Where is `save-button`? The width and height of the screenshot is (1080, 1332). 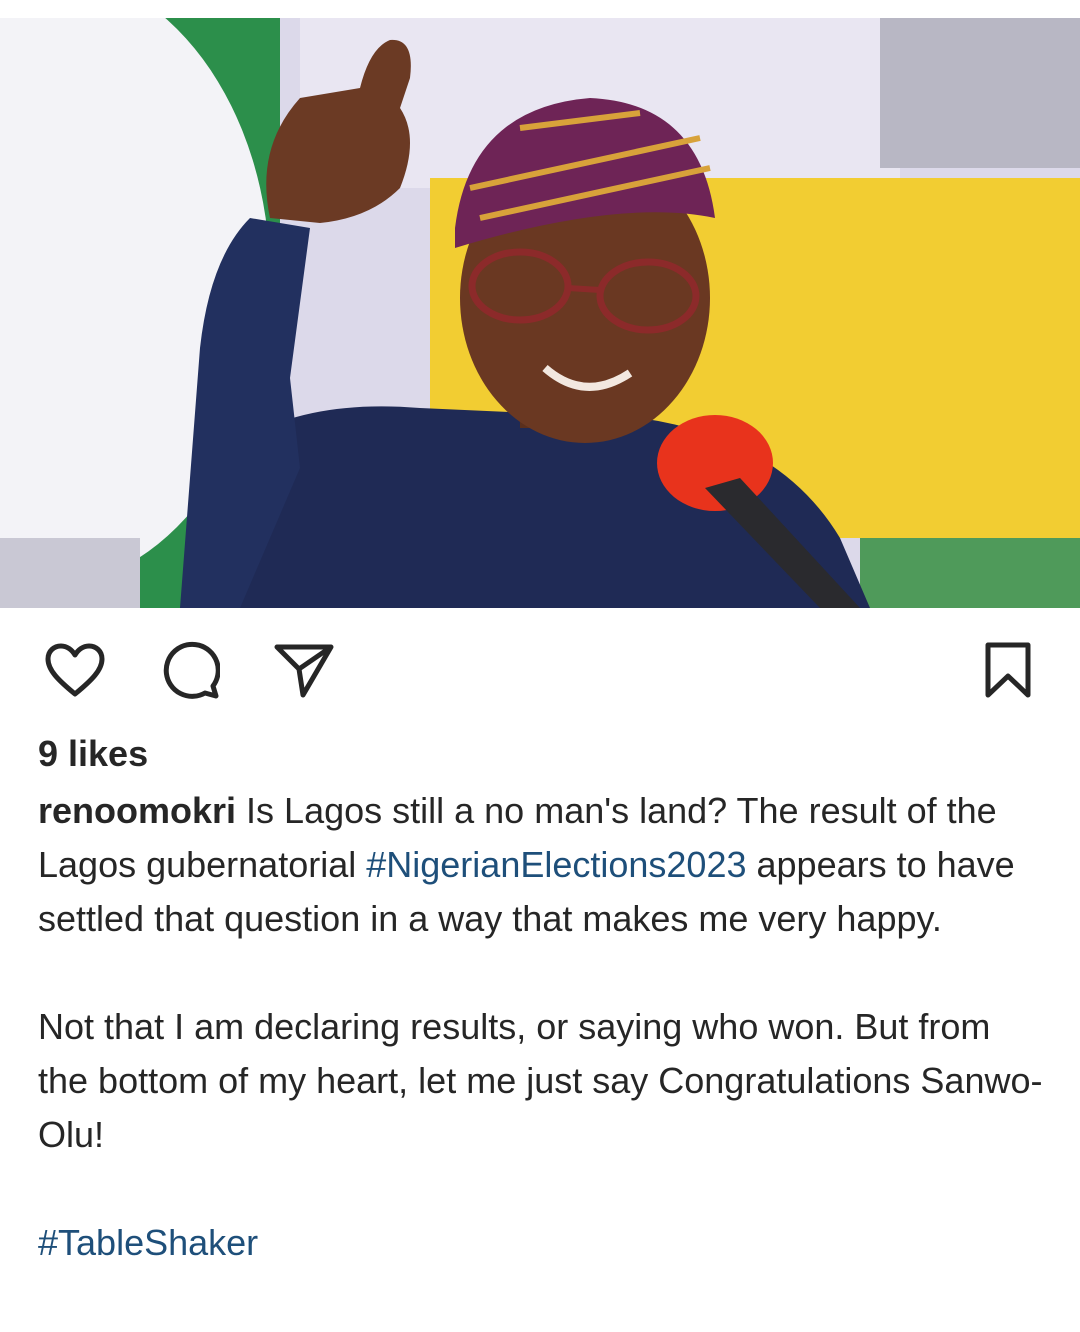
save-button is located at coordinates (1008, 670).